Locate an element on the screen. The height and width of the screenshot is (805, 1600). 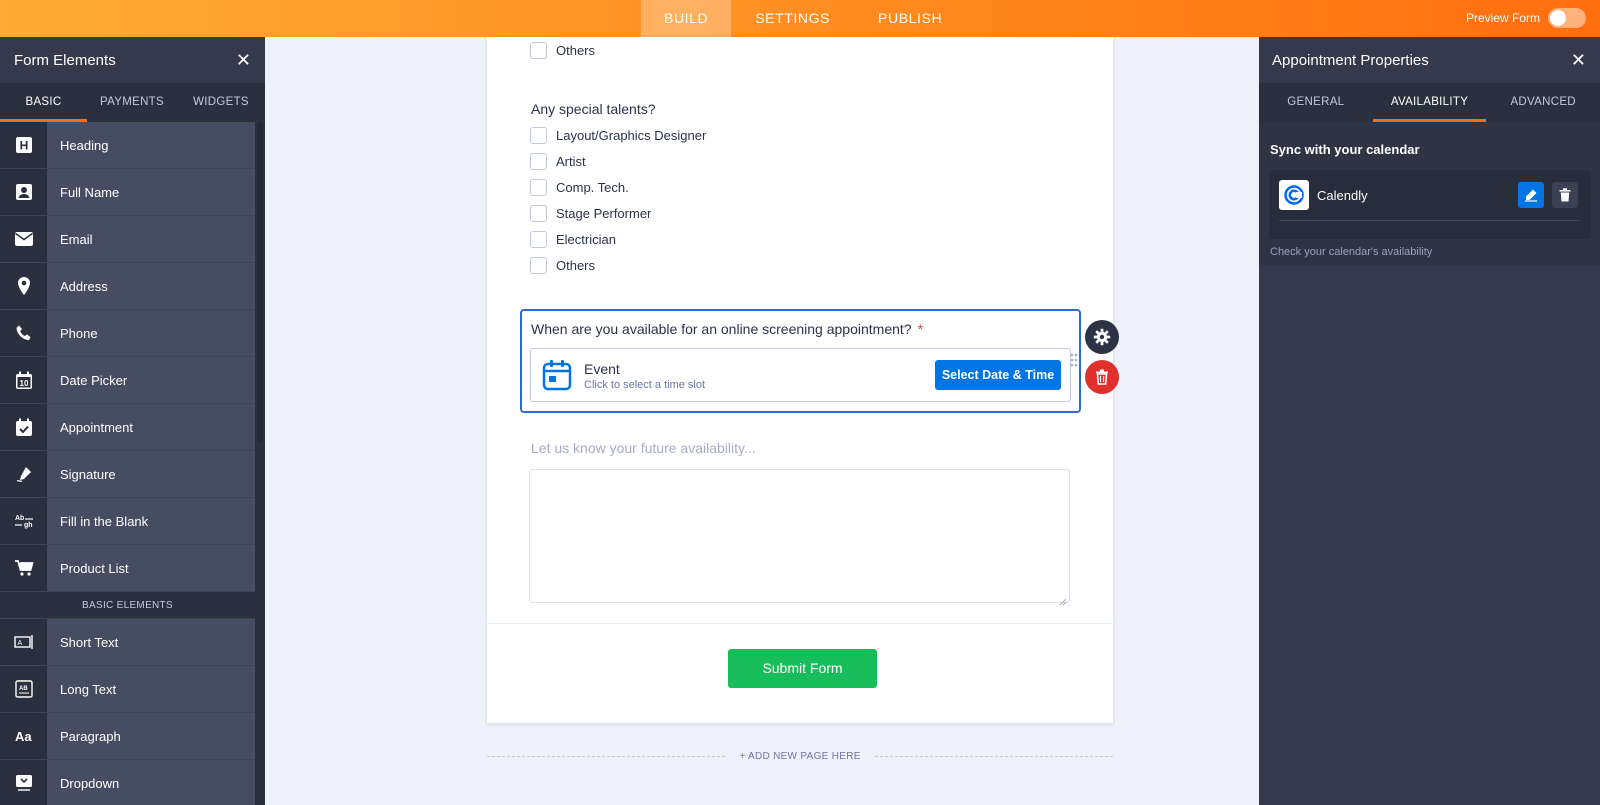
field-settings-button is located at coordinates (1102, 337).